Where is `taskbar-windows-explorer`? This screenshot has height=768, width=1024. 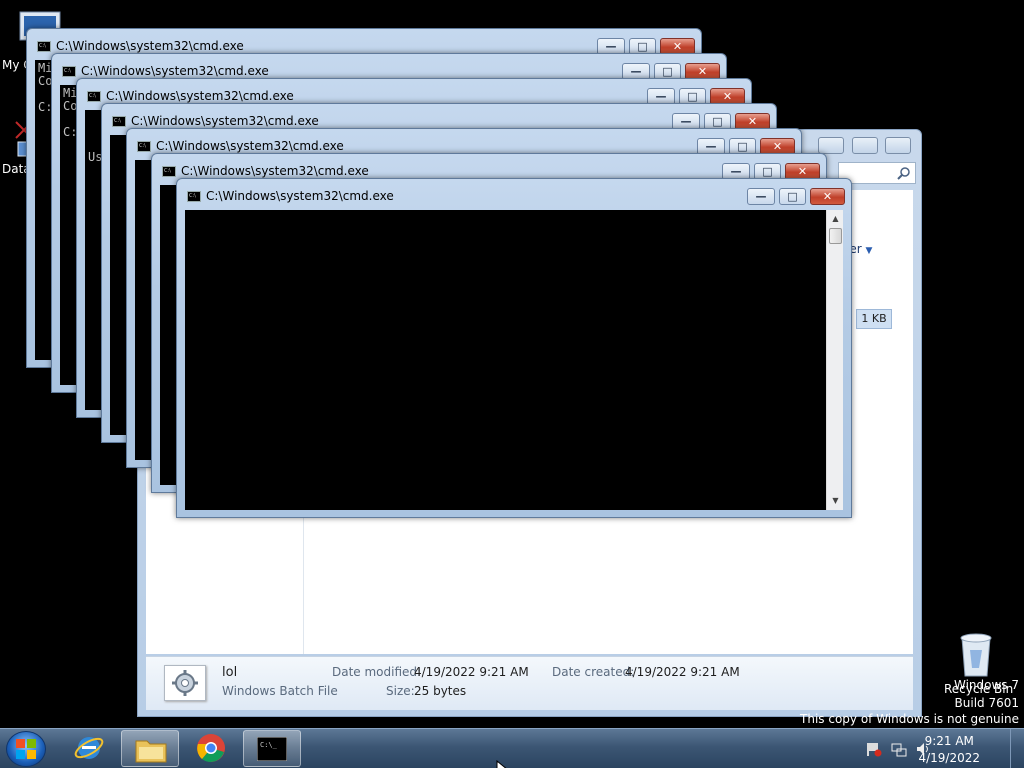 taskbar-windows-explorer is located at coordinates (150, 748).